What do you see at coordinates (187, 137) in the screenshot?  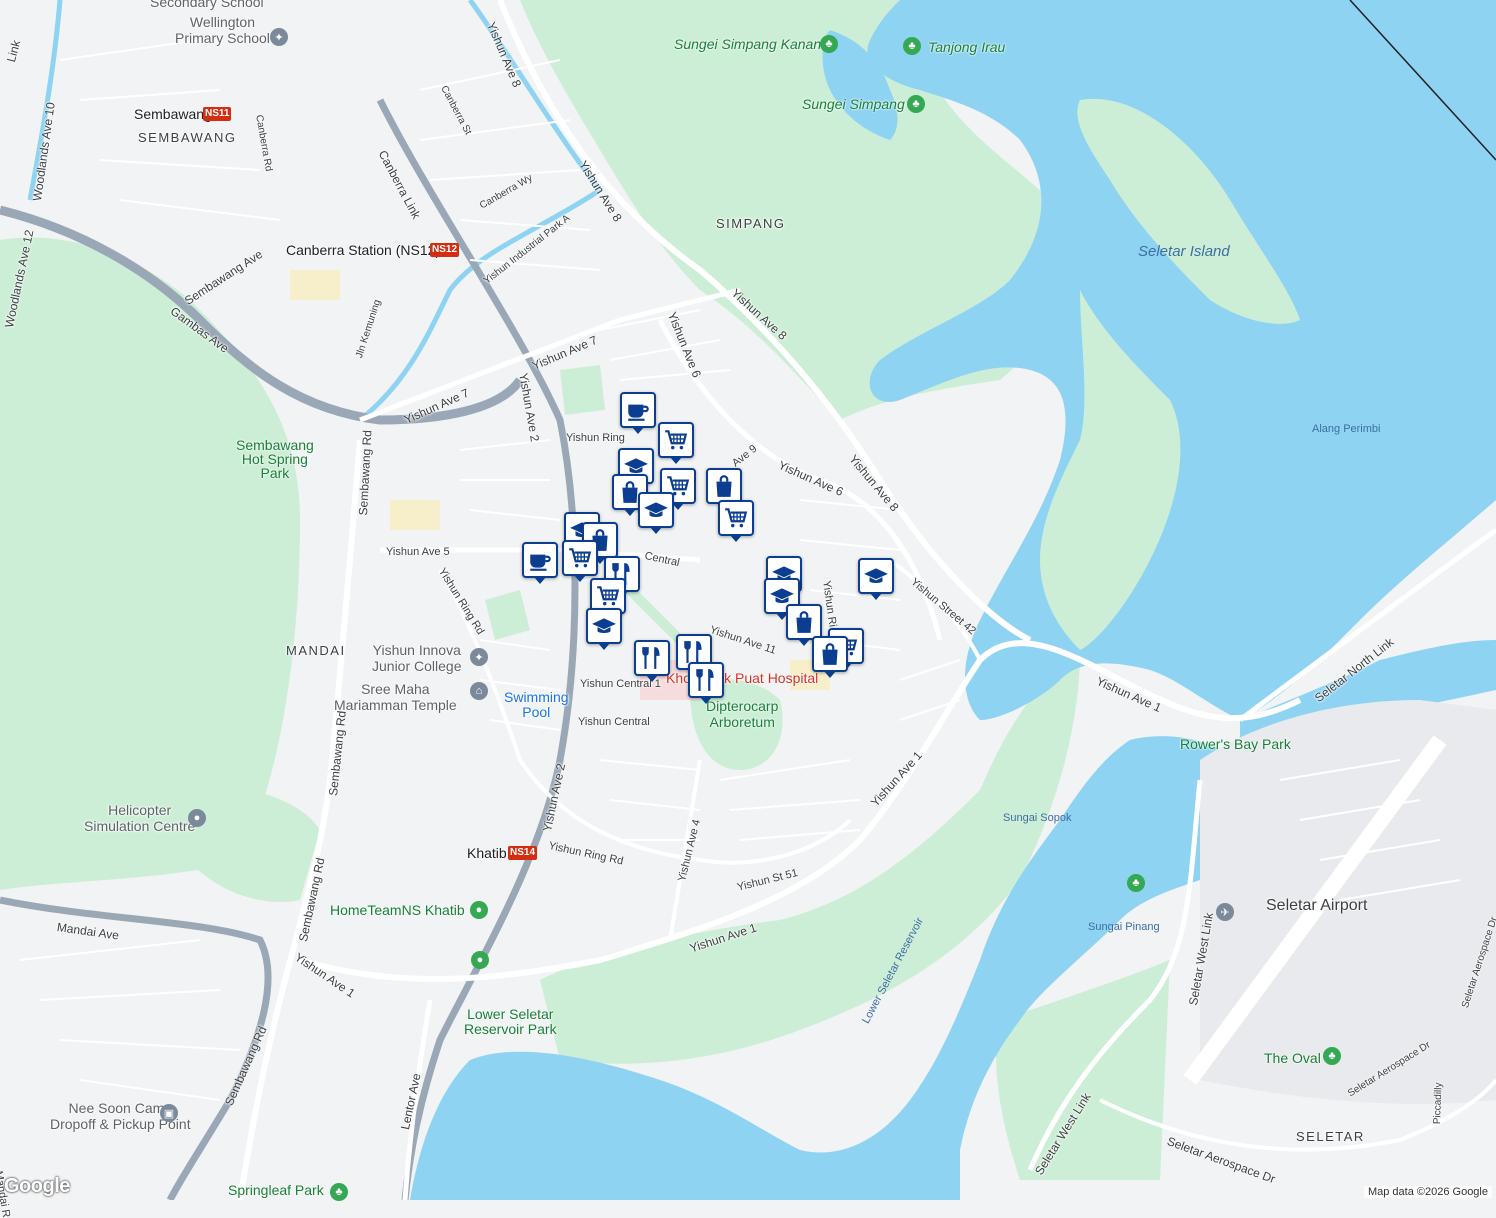 I see `area-label-sembawang: SEMBAWANG` at bounding box center [187, 137].